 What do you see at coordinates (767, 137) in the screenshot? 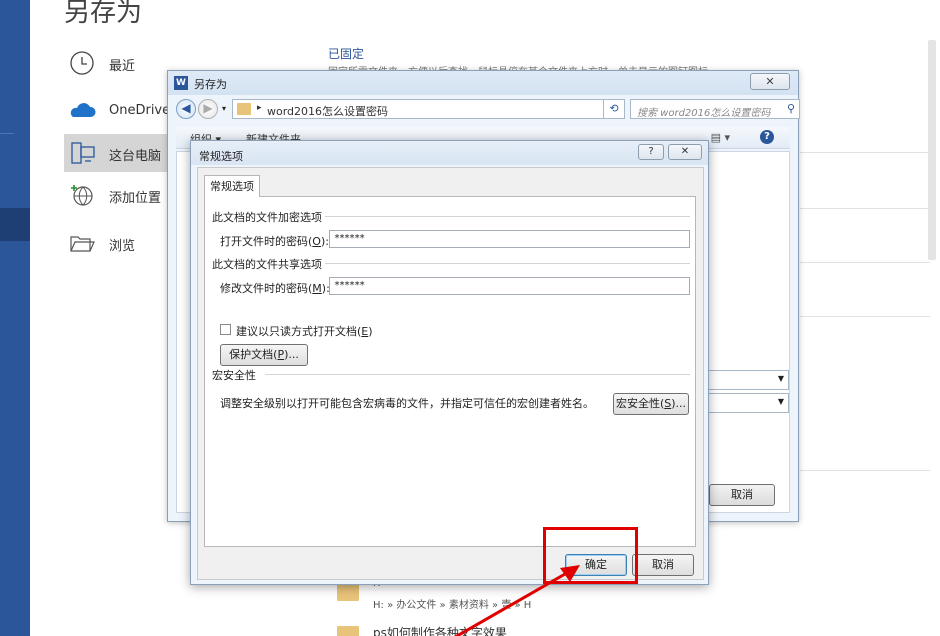
I see `help-icon: ?` at bounding box center [767, 137].